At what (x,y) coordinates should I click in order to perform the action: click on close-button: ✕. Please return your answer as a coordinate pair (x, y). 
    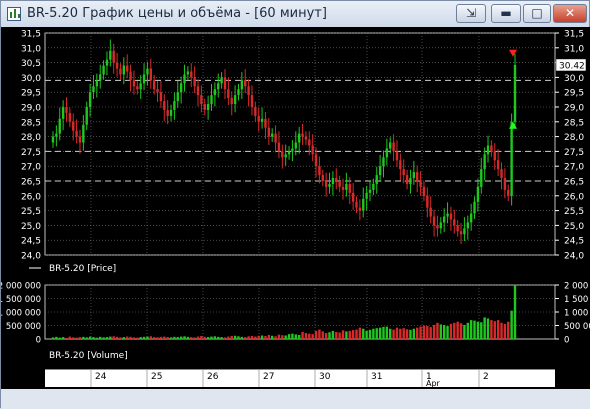
    Looking at the image, I should click on (570, 13).